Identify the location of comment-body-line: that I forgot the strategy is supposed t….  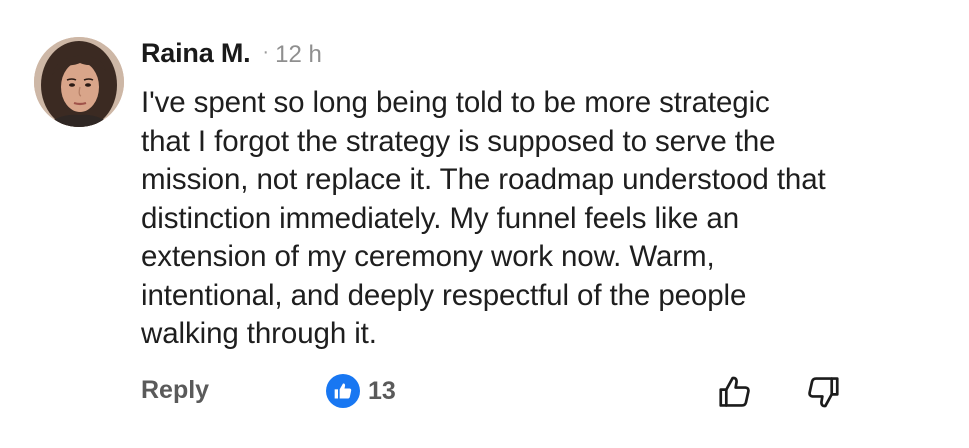
(458, 141).